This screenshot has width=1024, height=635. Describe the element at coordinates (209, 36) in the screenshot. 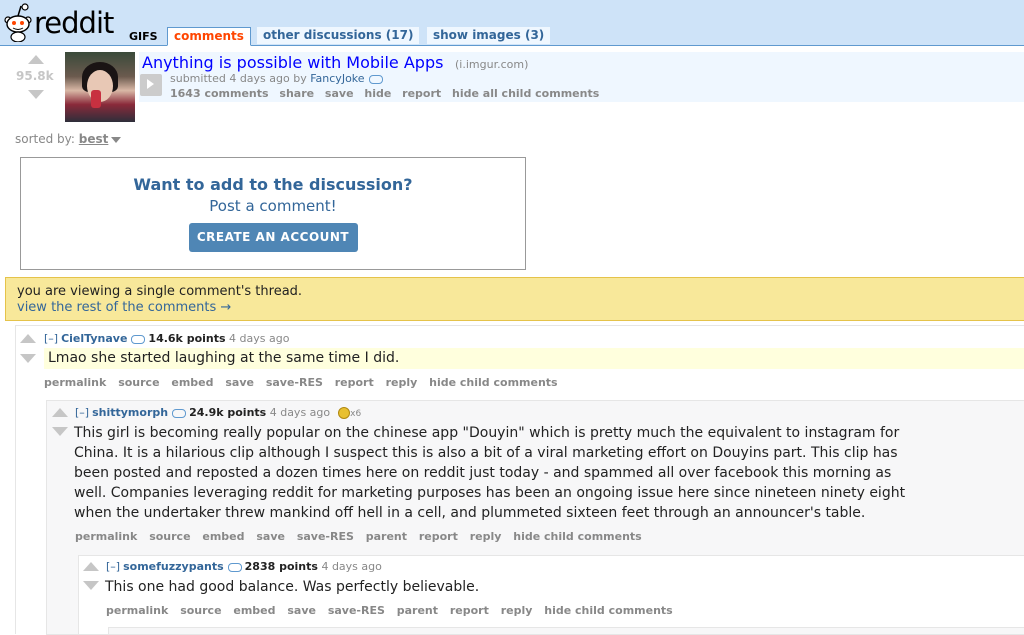

I see `tab-comments: comments` at that location.